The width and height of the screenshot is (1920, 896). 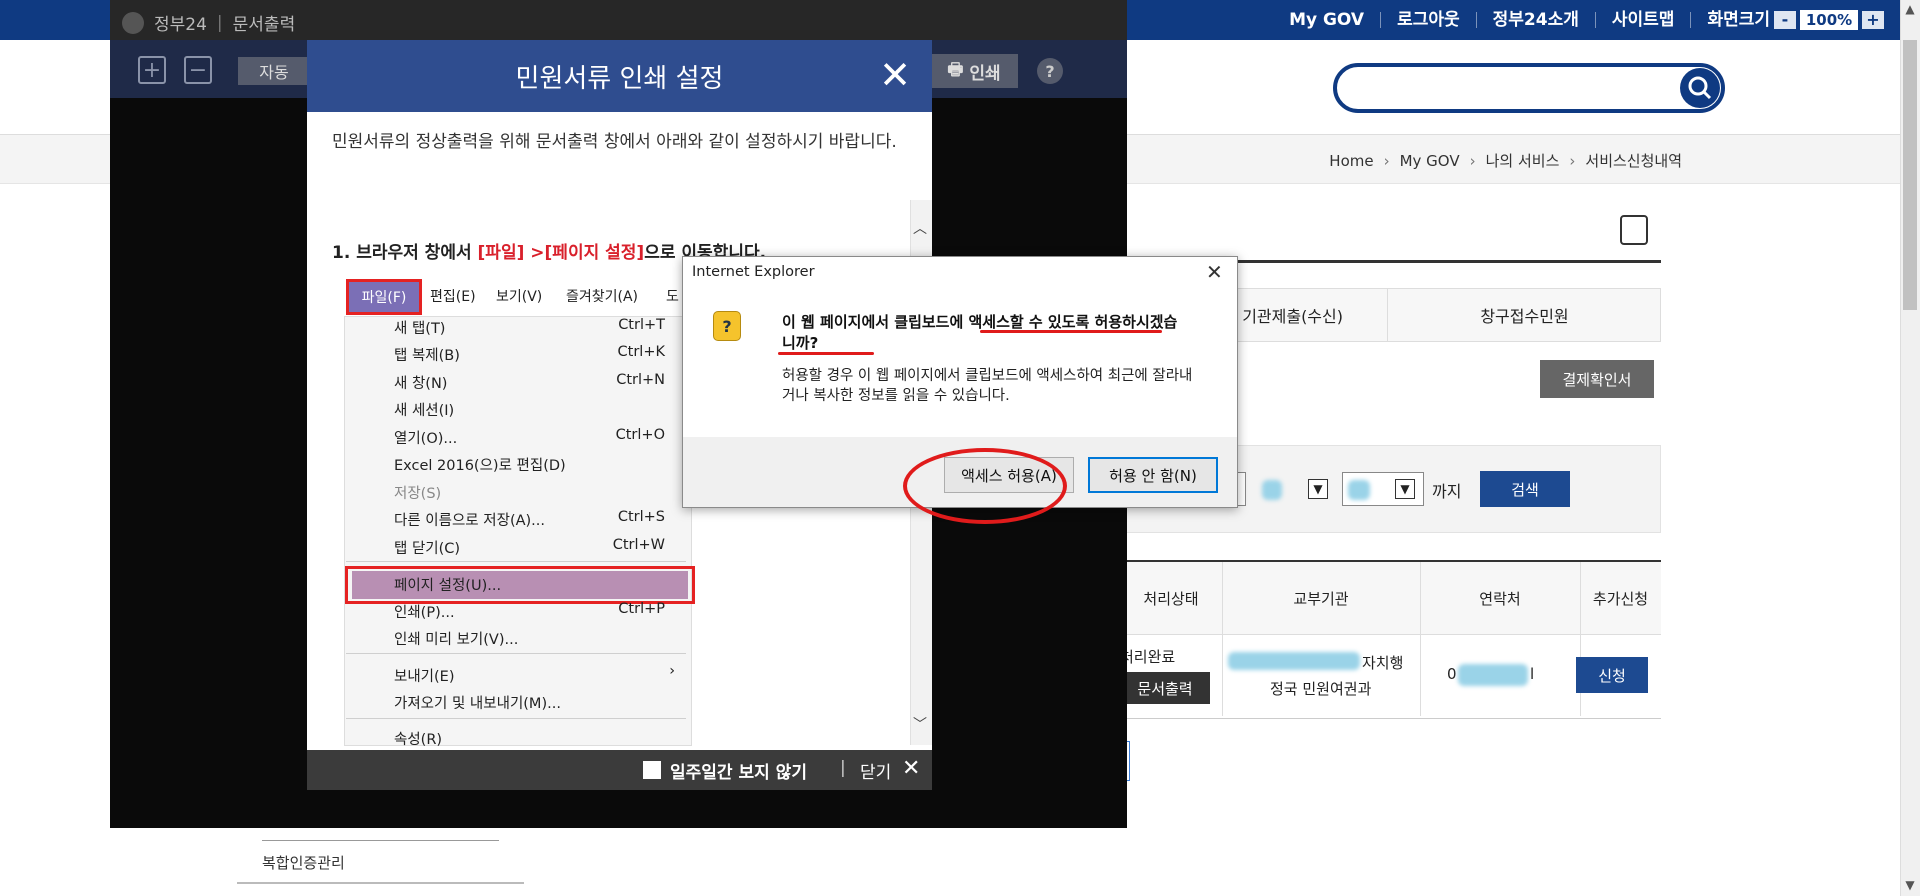 I want to click on doc-window-title: 정부24 | 문서출력, so click(x=208, y=22).